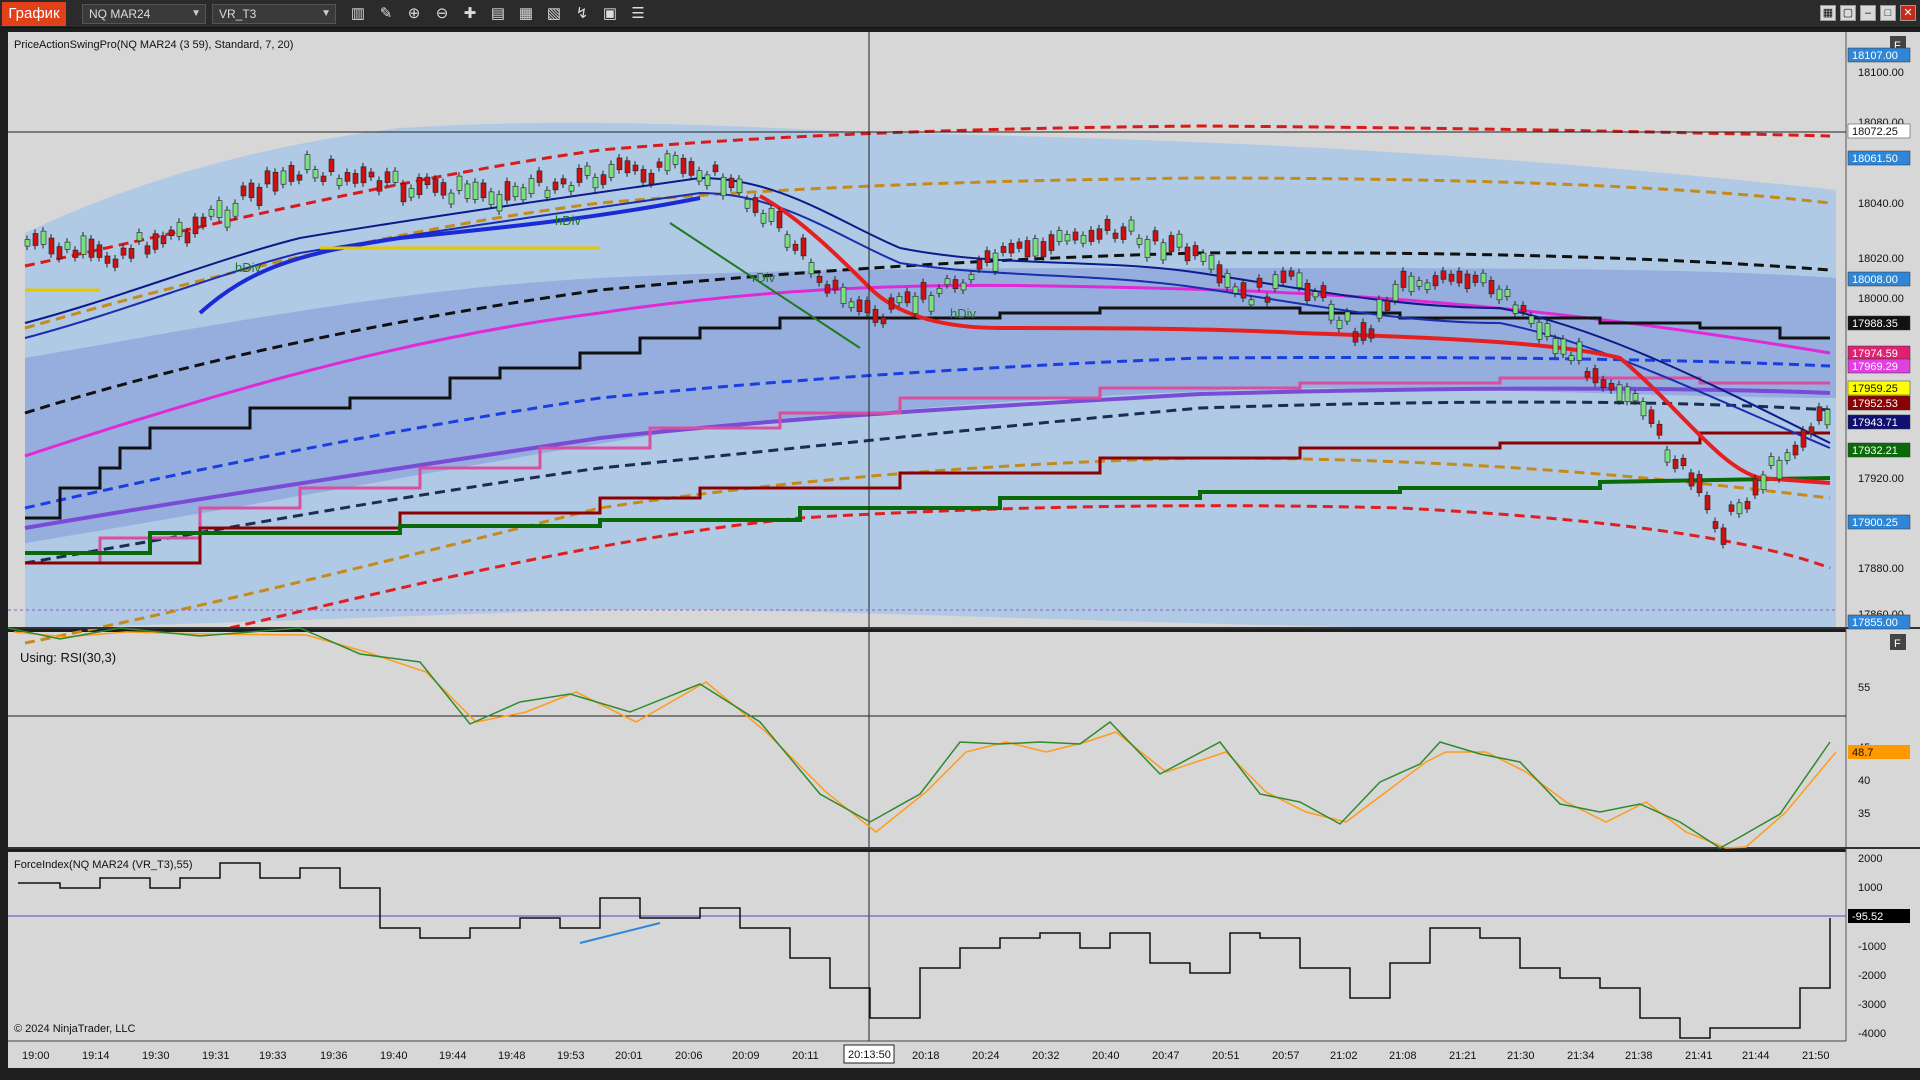 This screenshot has height=1080, width=1920. I want to click on data-box-icon: ▣, so click(610, 14).